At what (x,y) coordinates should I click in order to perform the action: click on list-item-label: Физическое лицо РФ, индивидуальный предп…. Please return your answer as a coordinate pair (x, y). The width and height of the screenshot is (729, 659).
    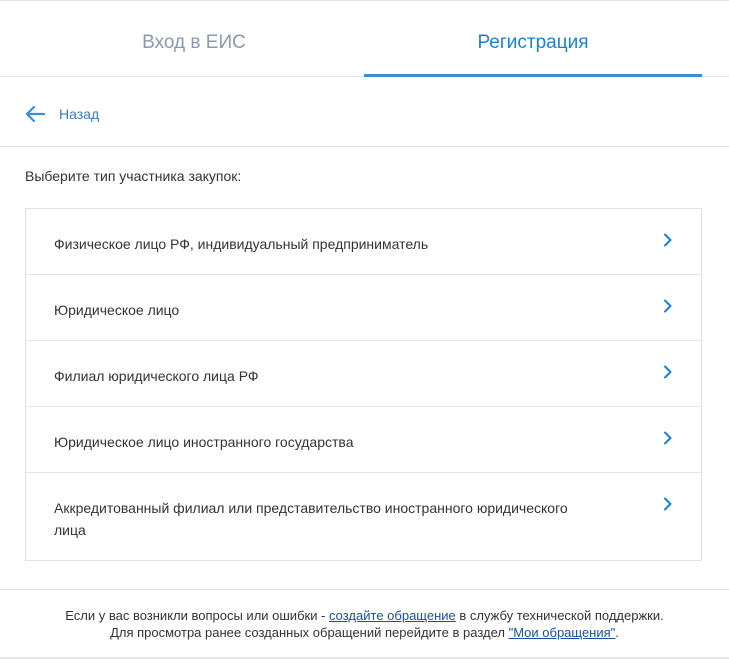
    Looking at the image, I should click on (241, 244).